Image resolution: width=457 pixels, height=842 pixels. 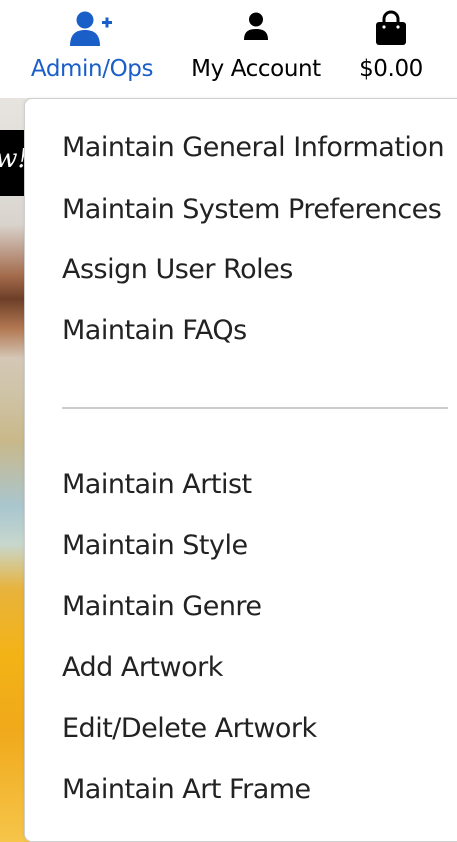 I want to click on nav-my-account: My Account, so click(x=256, y=49).